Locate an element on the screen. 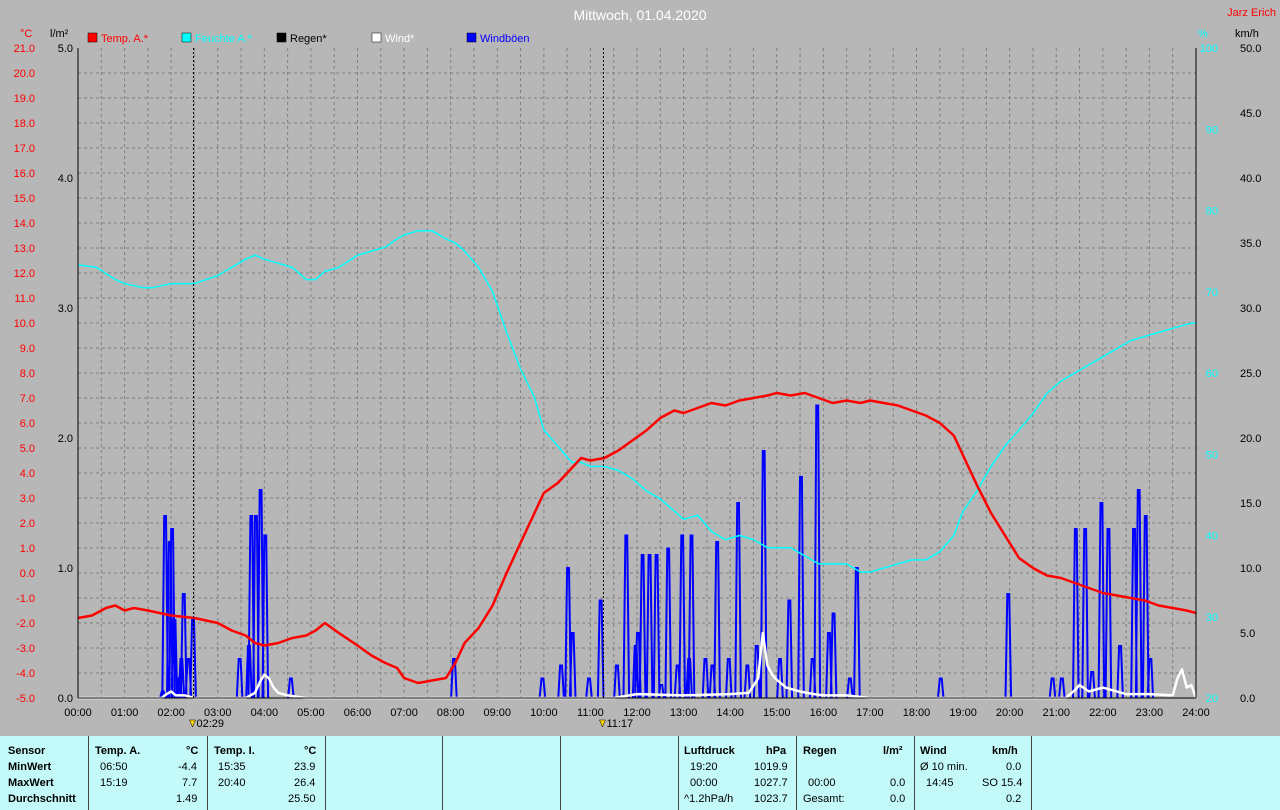 This screenshot has width=1280, height=810. wind-avg10-label: Ø 10 min. is located at coordinates (944, 767).